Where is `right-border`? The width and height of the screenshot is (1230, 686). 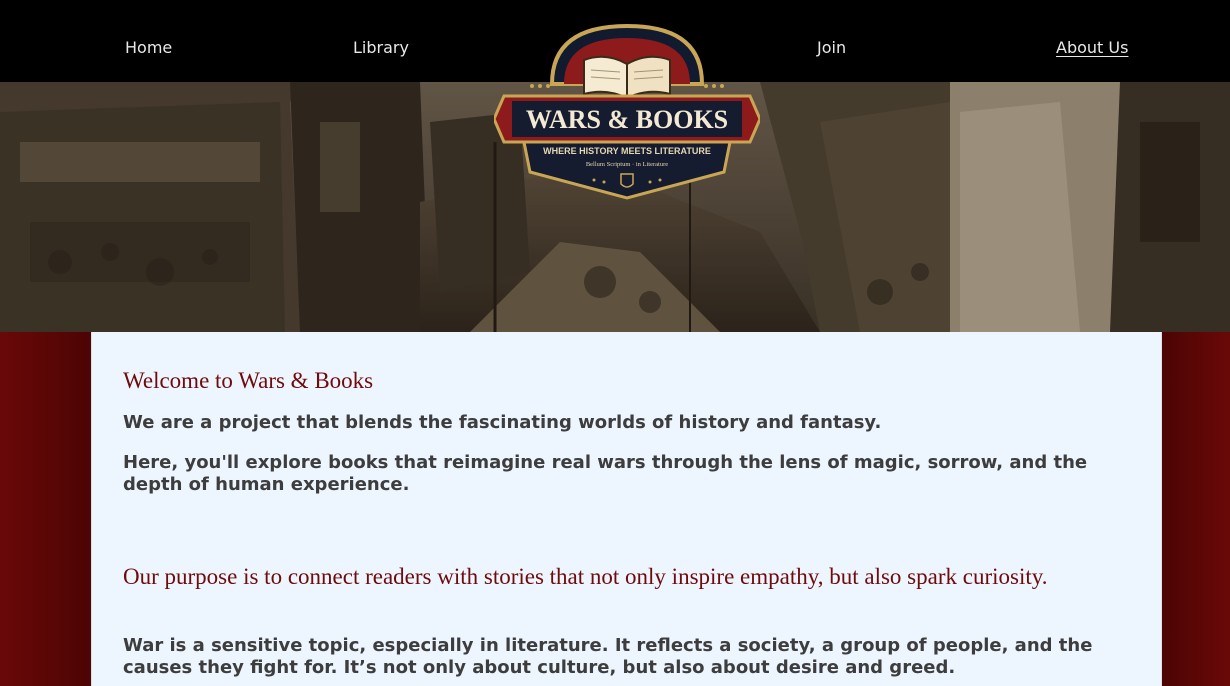 right-border is located at coordinates (1196, 509).